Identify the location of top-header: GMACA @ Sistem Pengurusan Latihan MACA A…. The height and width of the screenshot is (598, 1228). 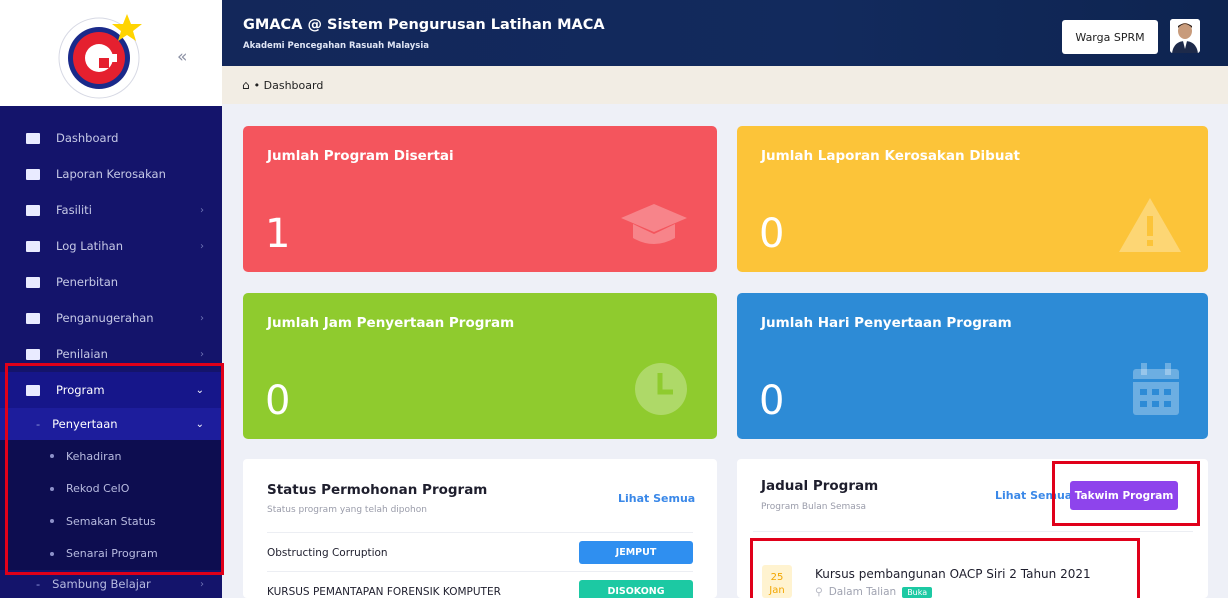
(725, 33).